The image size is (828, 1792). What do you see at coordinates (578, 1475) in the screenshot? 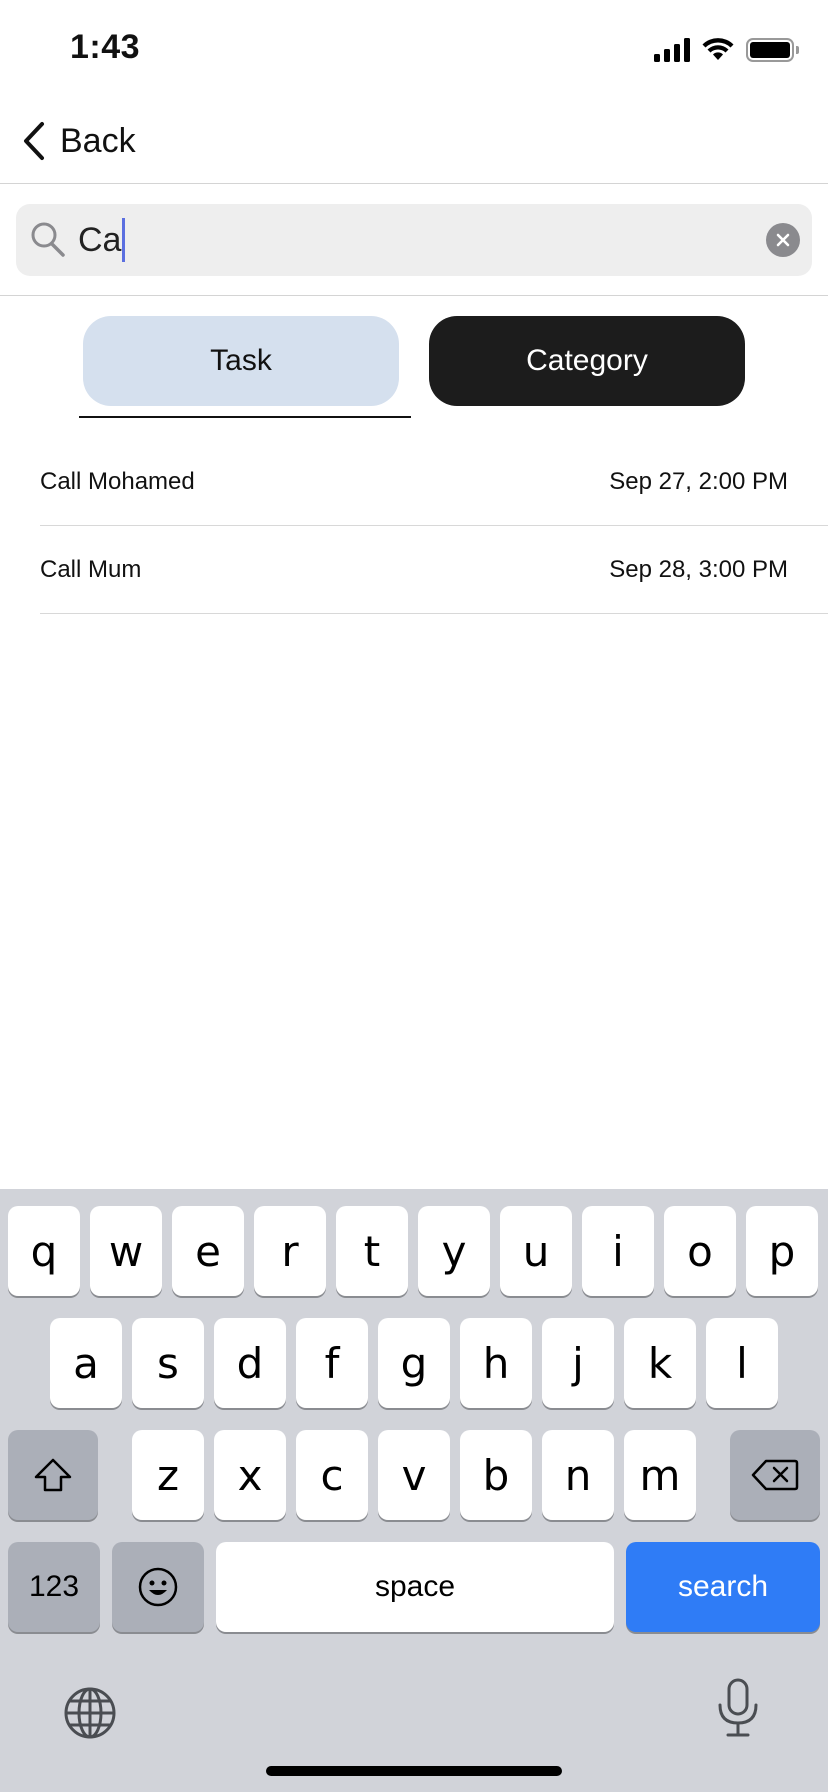
I see `key-n: n` at bounding box center [578, 1475].